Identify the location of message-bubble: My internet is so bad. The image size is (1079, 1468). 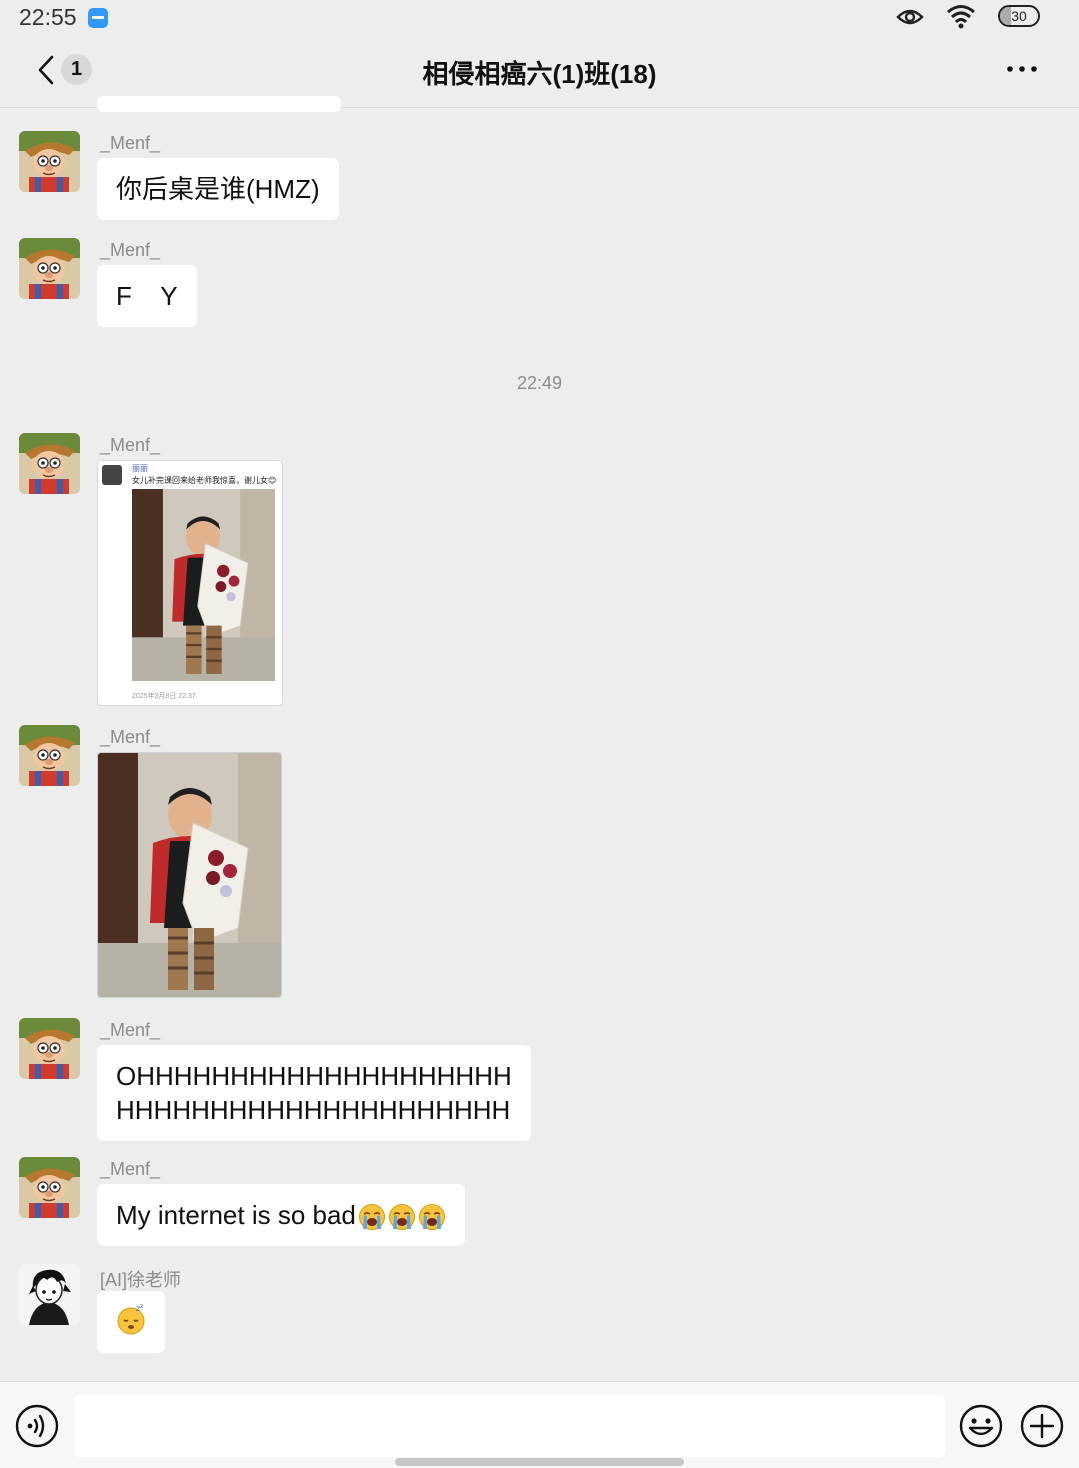
(281, 1215).